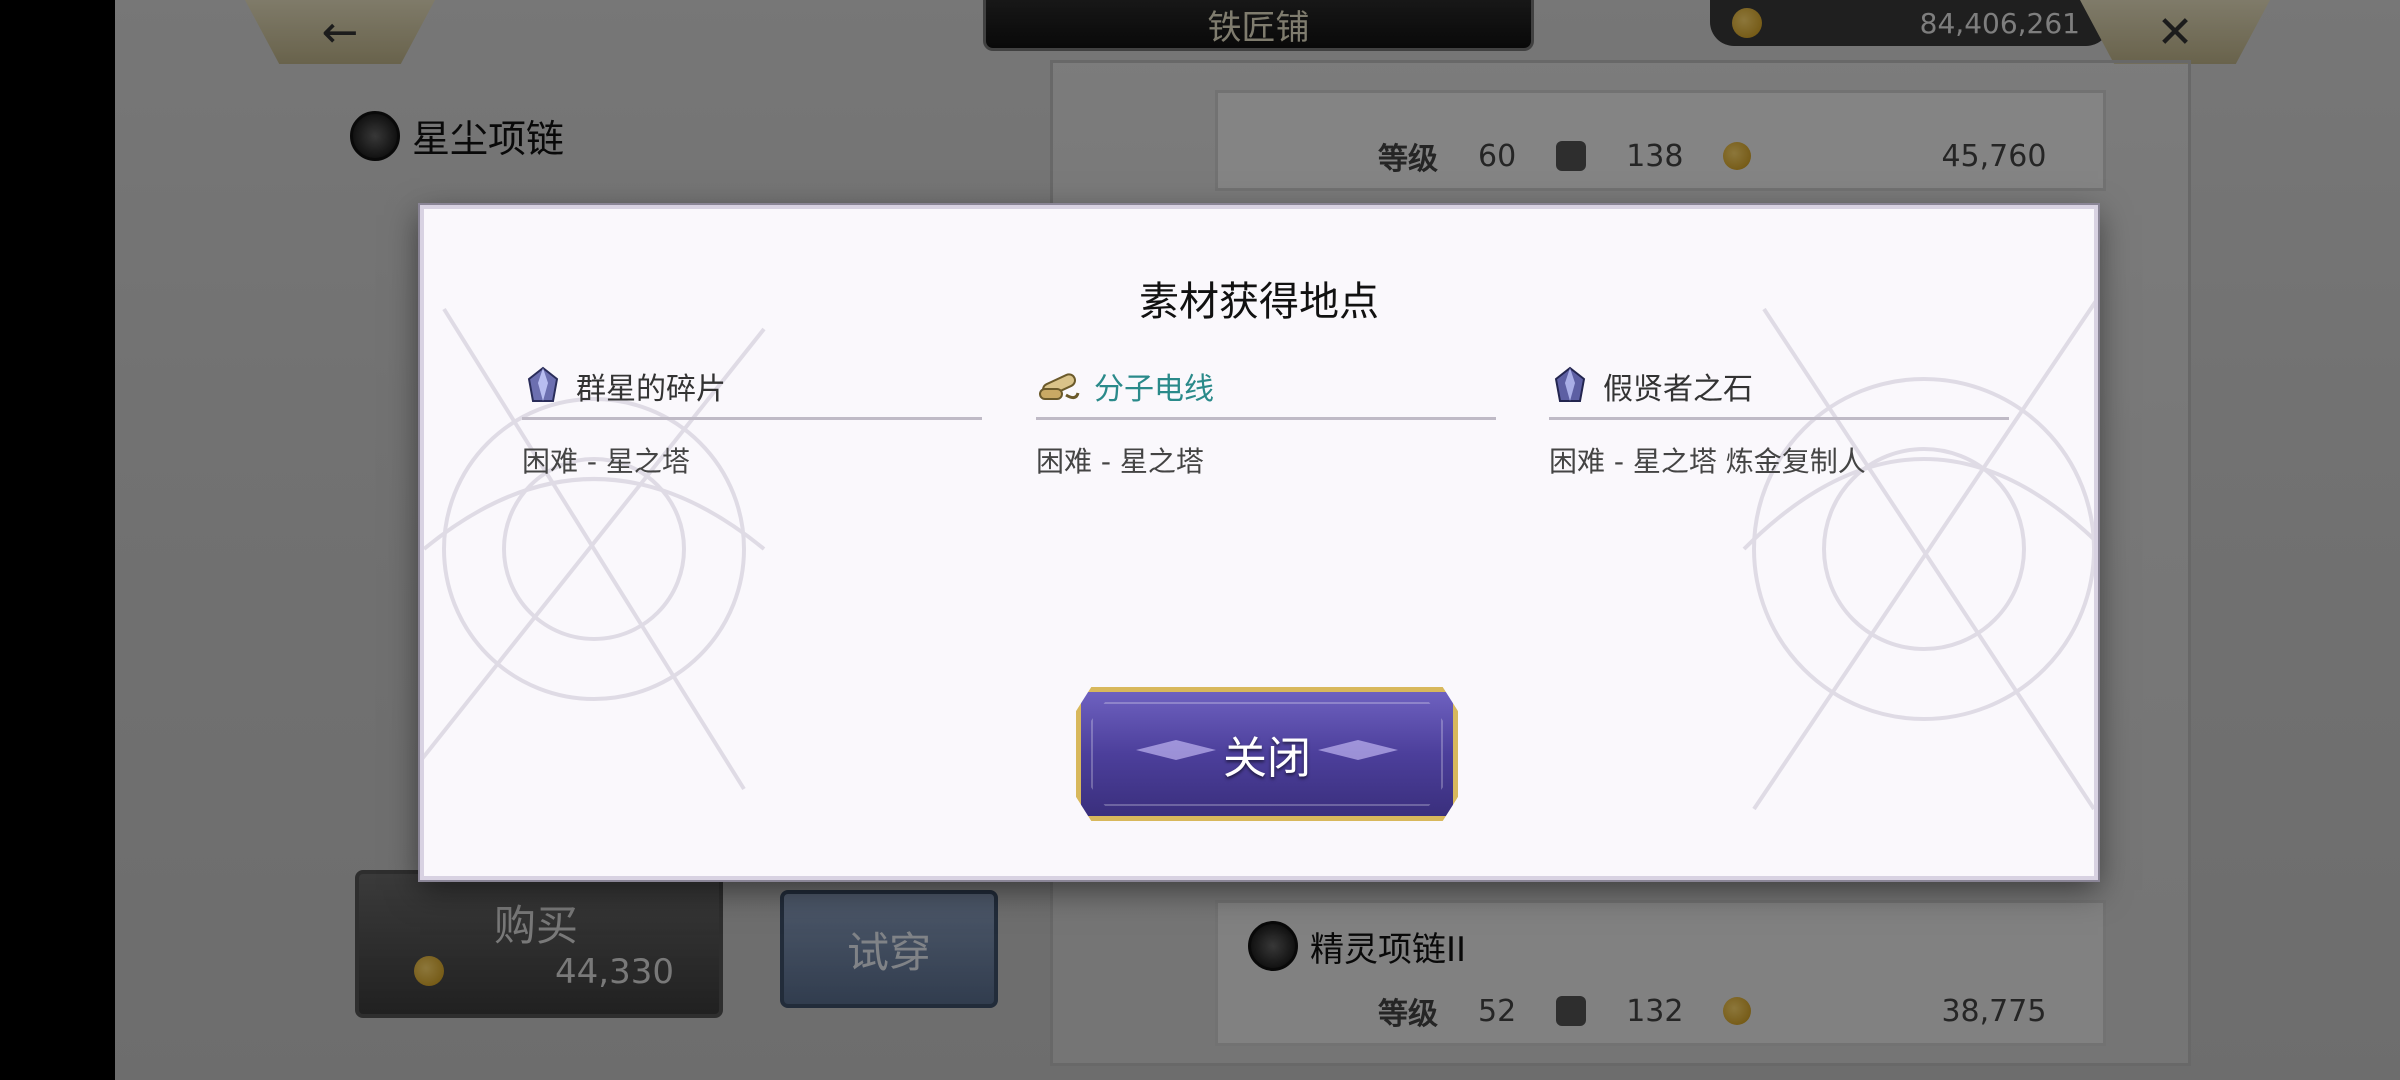 The height and width of the screenshot is (1080, 2400). I want to click on dialog-title: 素材获得地点, so click(1259, 302).